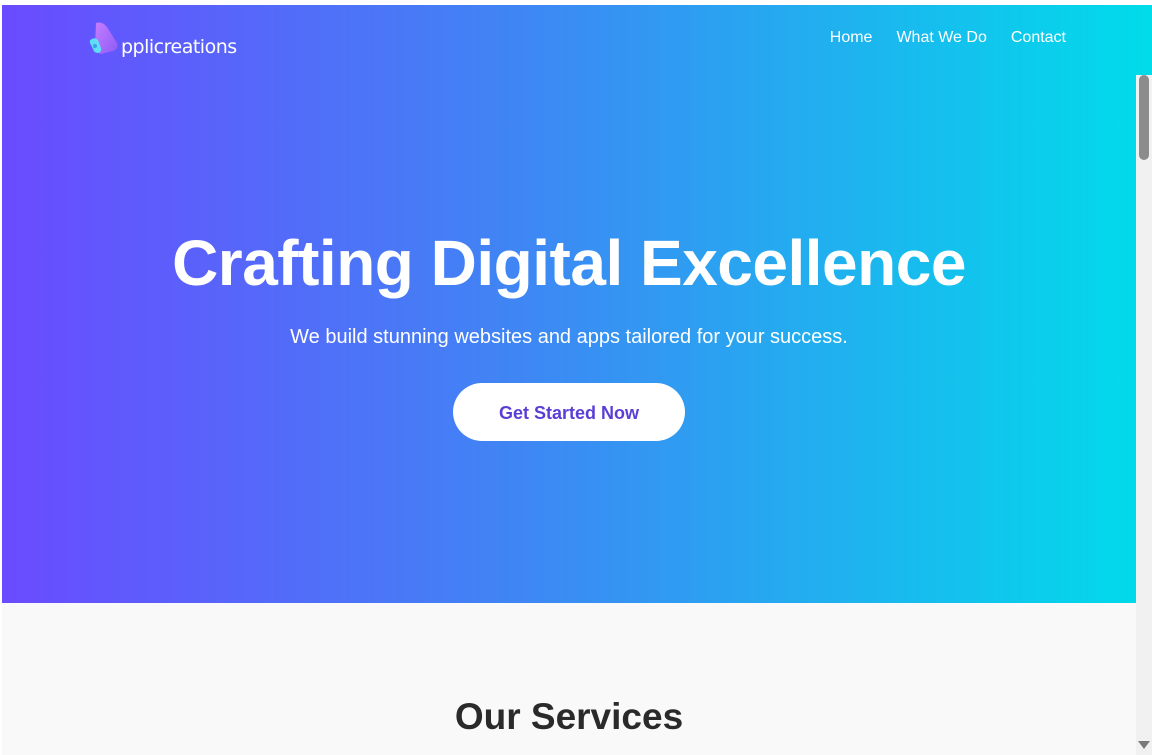 This screenshot has height=755, width=1152. I want to click on nav-link-contact: Contact, so click(1038, 38).